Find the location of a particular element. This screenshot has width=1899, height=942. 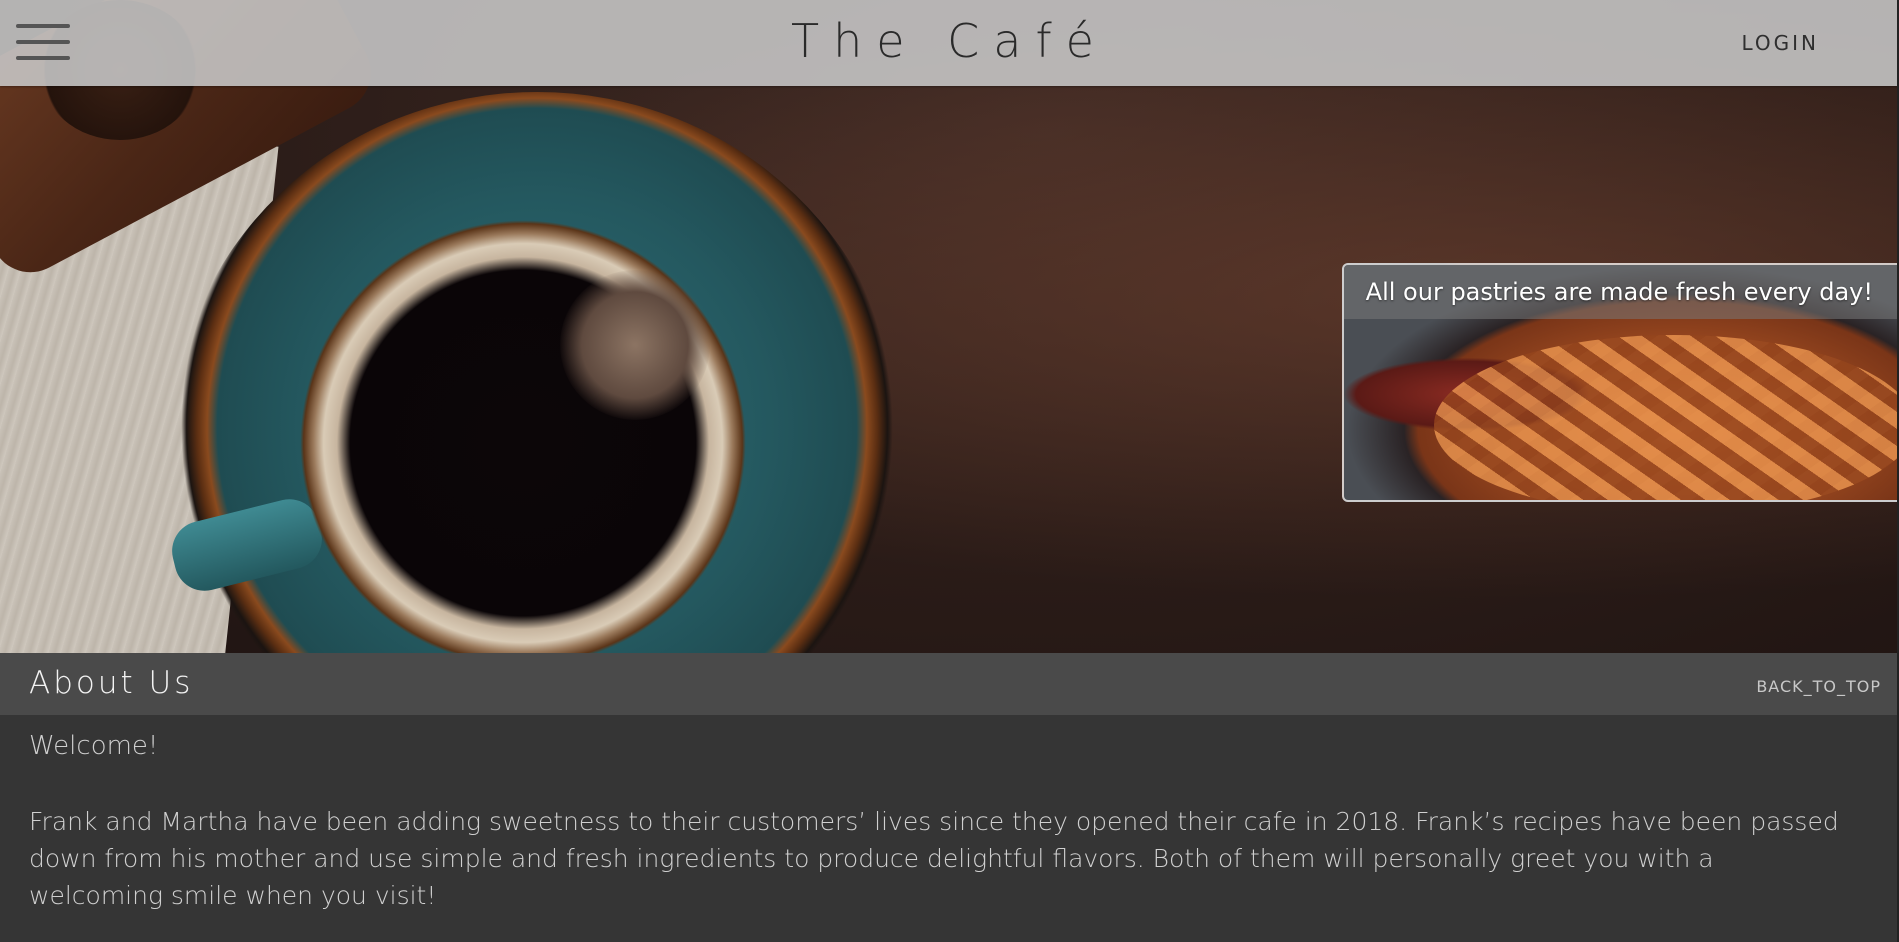

site-title: The Café is located at coordinates (949, 41).